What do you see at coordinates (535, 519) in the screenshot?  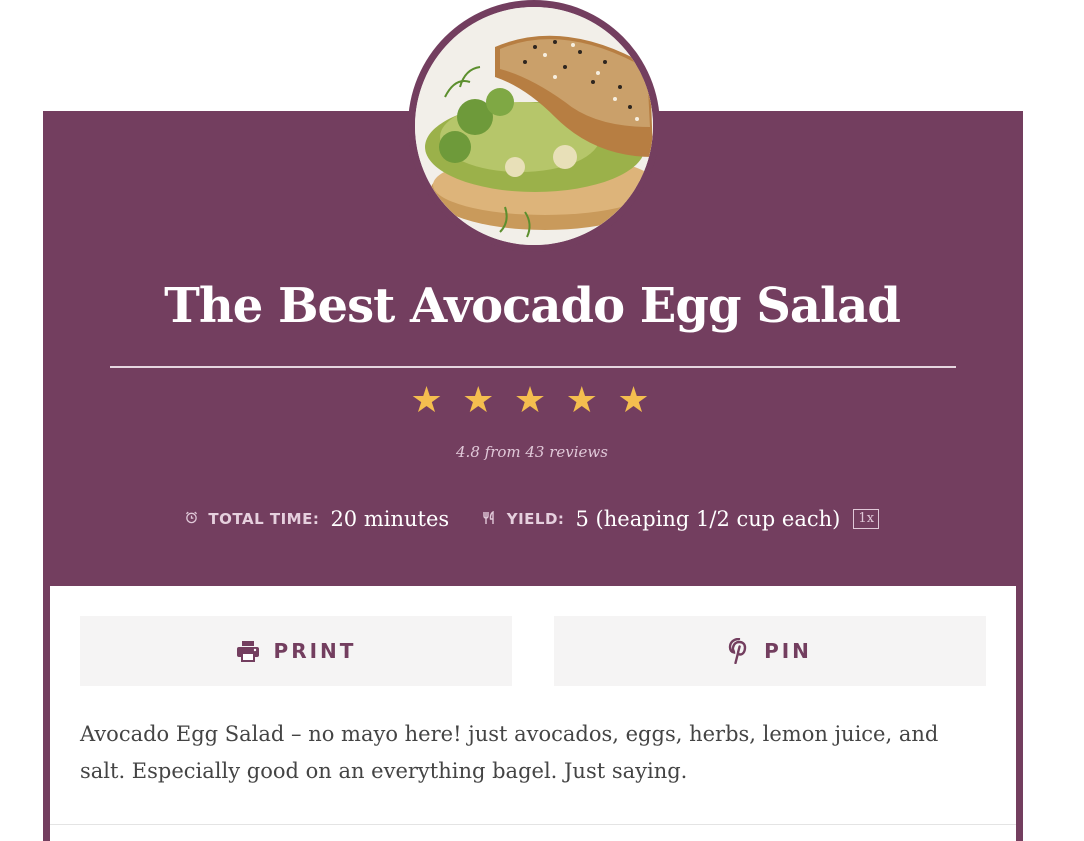 I see `yield-label: YIELD:` at bounding box center [535, 519].